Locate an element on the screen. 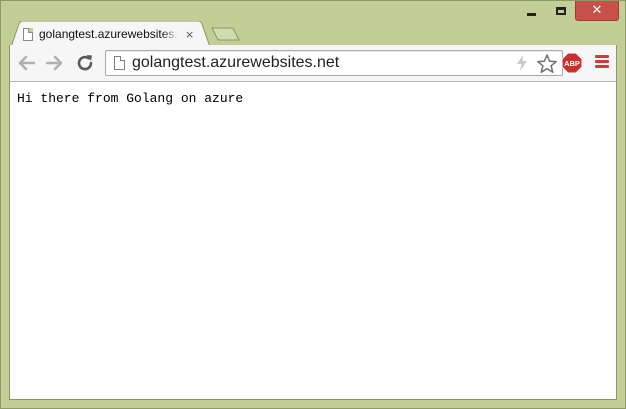 The image size is (626, 409). tab-close-icon: × is located at coordinates (189, 34).